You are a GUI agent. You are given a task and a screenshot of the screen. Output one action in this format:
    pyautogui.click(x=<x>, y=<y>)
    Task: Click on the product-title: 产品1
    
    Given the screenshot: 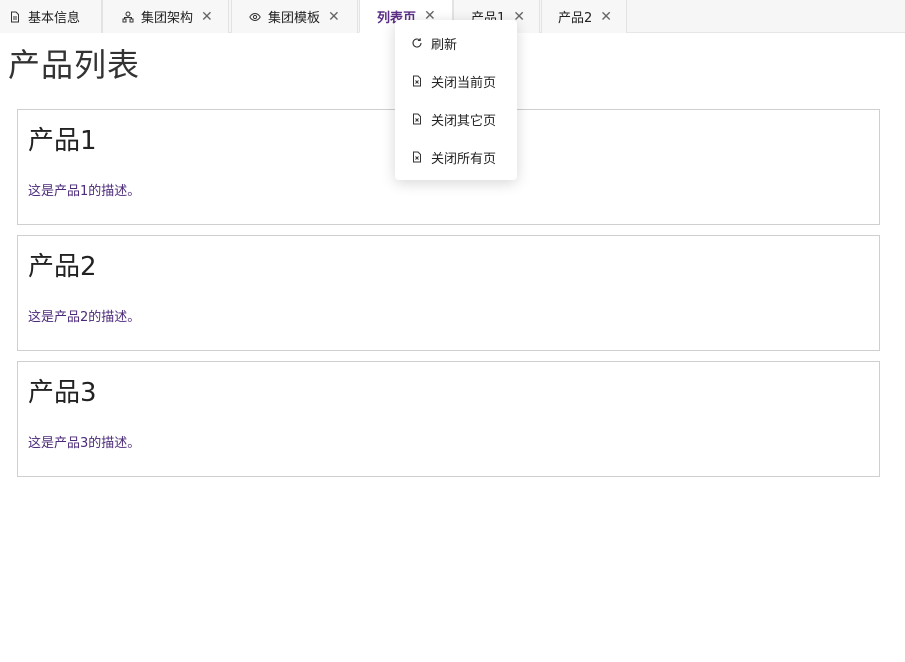 What is the action you would take?
    pyautogui.click(x=62, y=141)
    